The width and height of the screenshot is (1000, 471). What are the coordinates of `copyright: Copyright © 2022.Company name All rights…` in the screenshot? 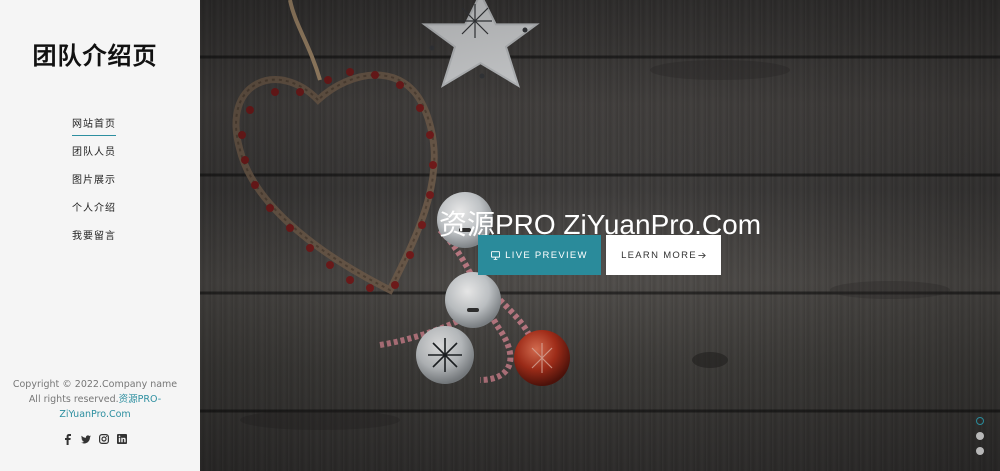 It's located at (95, 399).